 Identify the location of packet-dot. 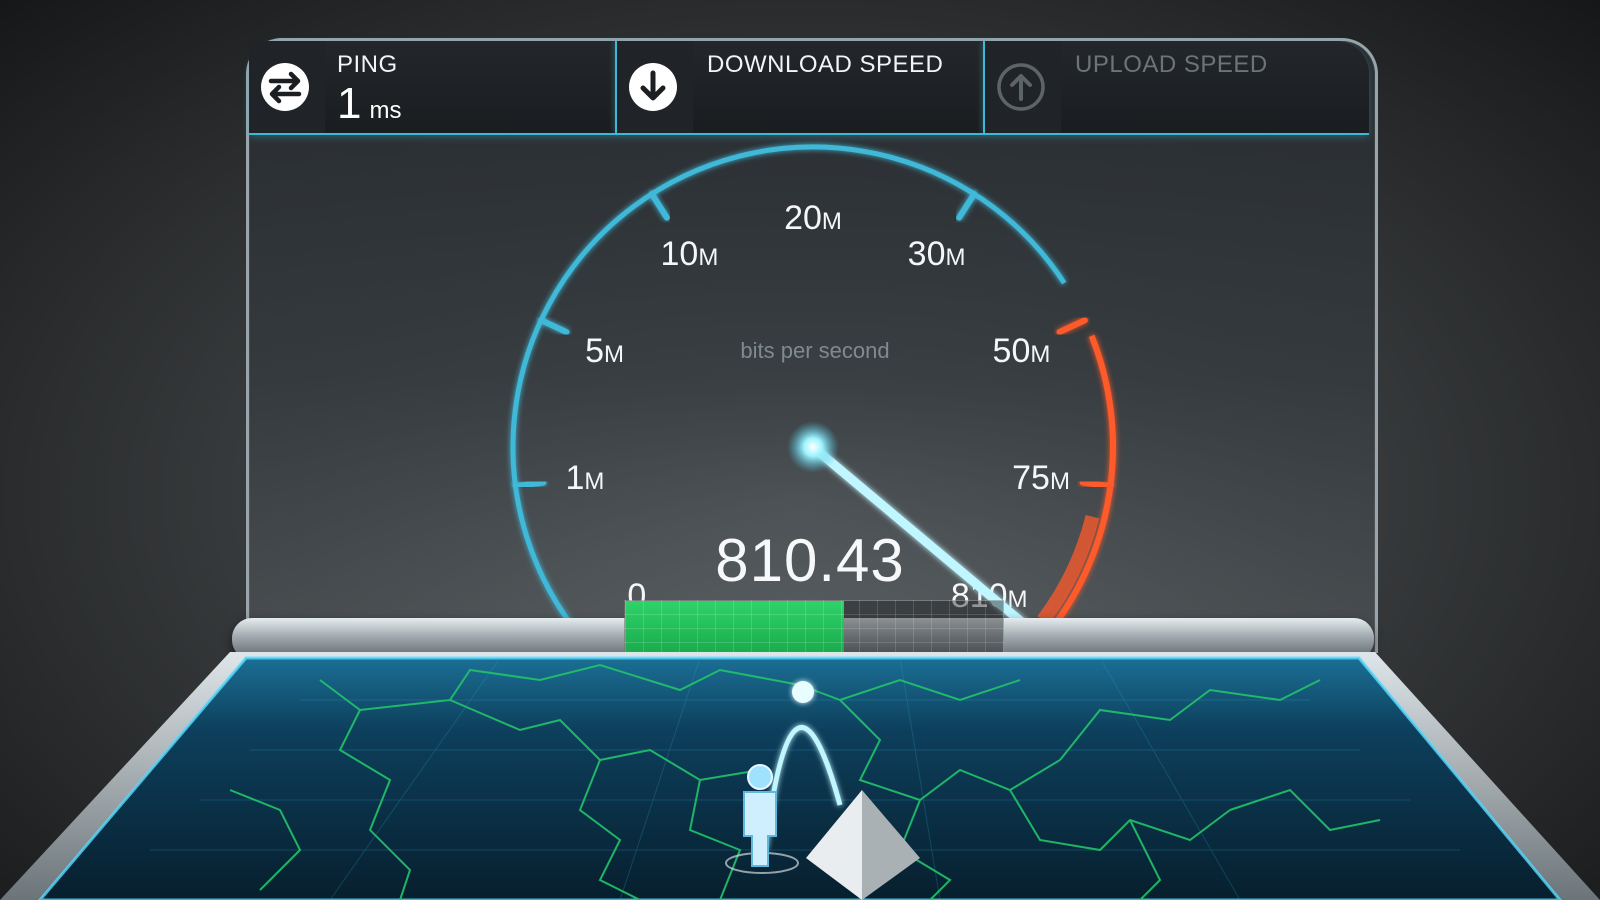
(803, 692).